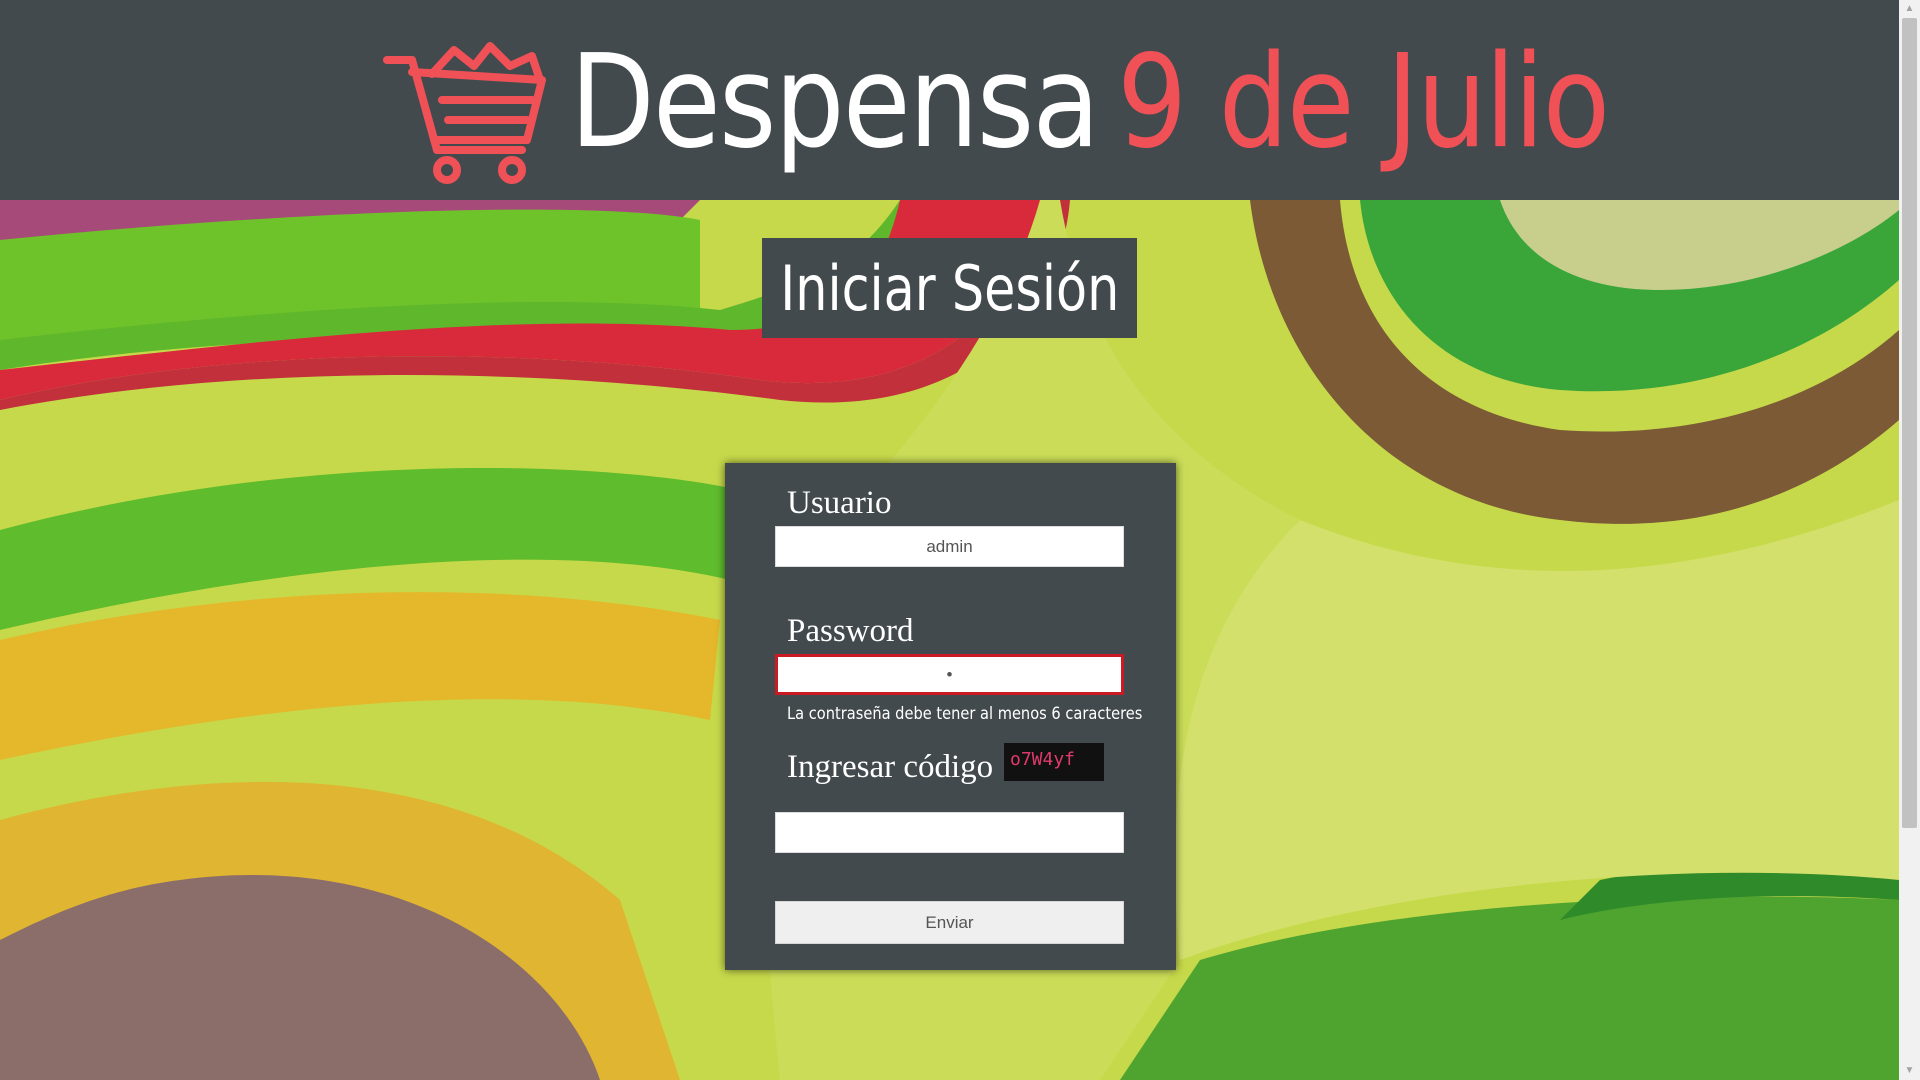 This screenshot has width=1920, height=1080. I want to click on page-title: Iniciar Sesión, so click(949, 288).